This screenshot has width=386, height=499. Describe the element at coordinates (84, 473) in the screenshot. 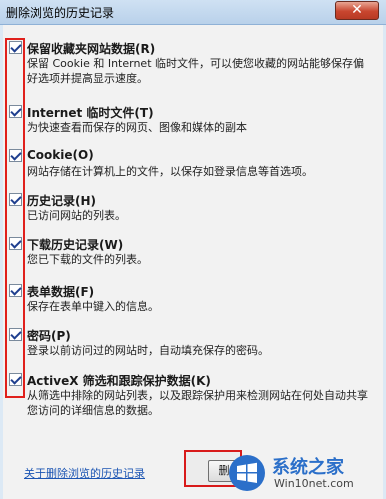

I see `about-delete-history-link: 关于删除浏览的历史记录` at that location.